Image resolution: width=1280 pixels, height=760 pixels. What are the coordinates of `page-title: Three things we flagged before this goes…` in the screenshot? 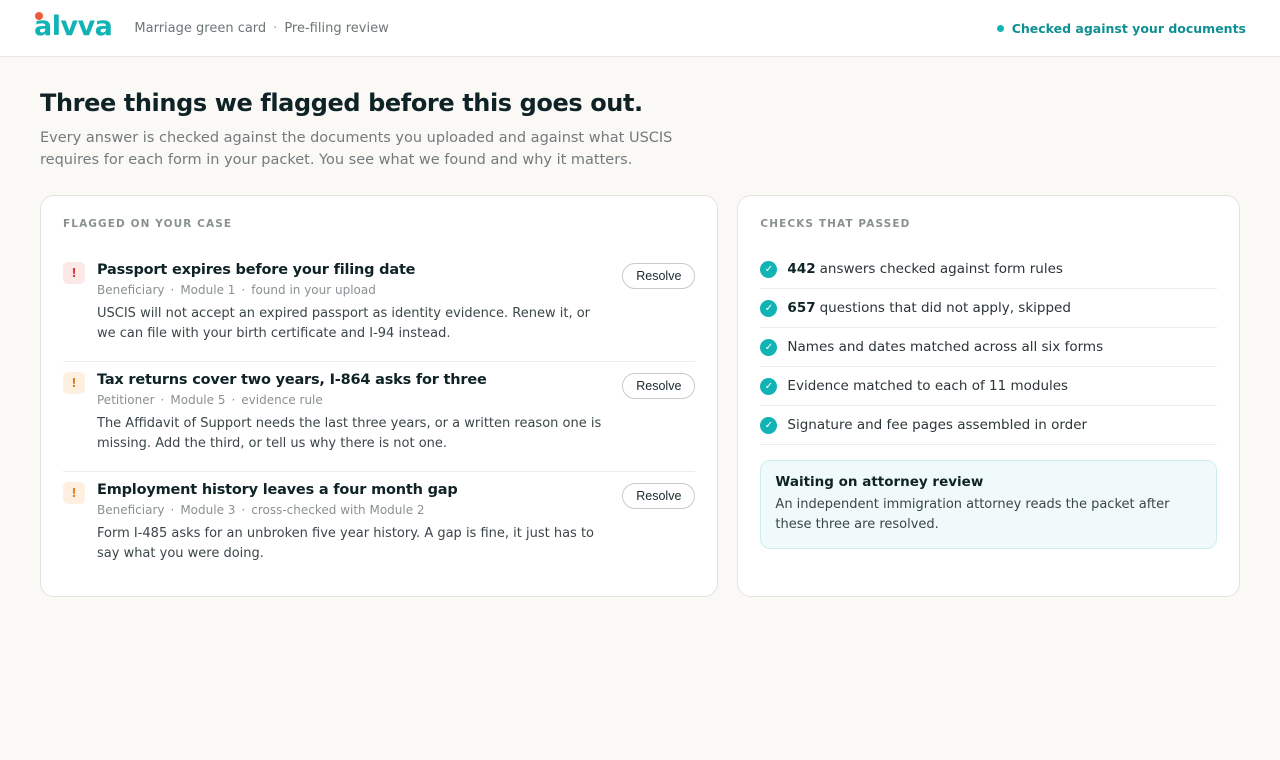 It's located at (341, 103).